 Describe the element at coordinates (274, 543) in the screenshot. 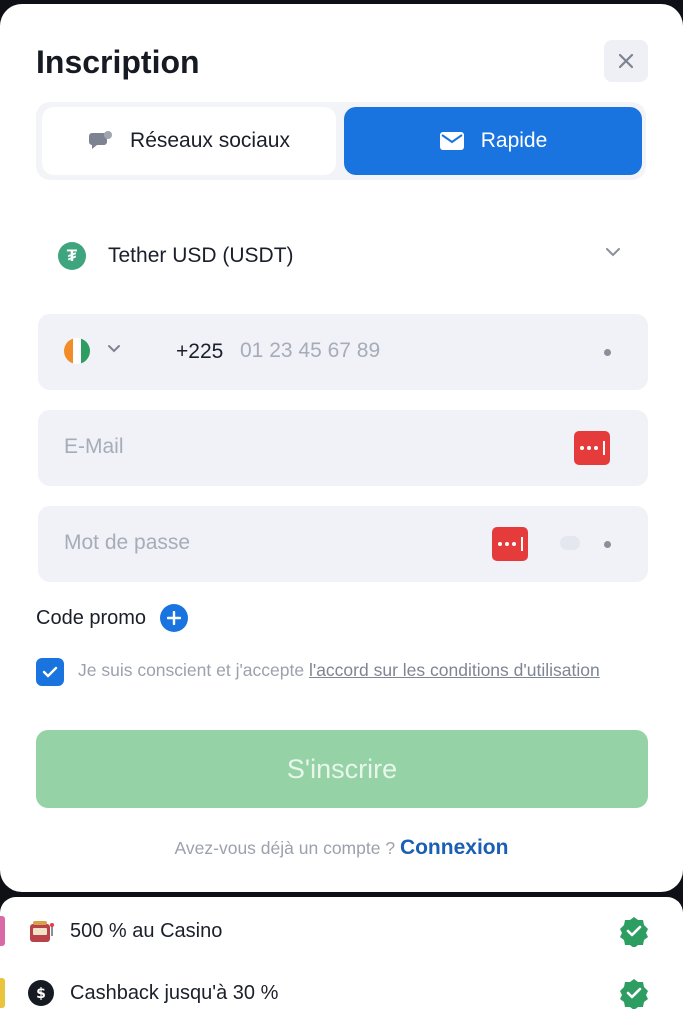

I see `password-input` at that location.